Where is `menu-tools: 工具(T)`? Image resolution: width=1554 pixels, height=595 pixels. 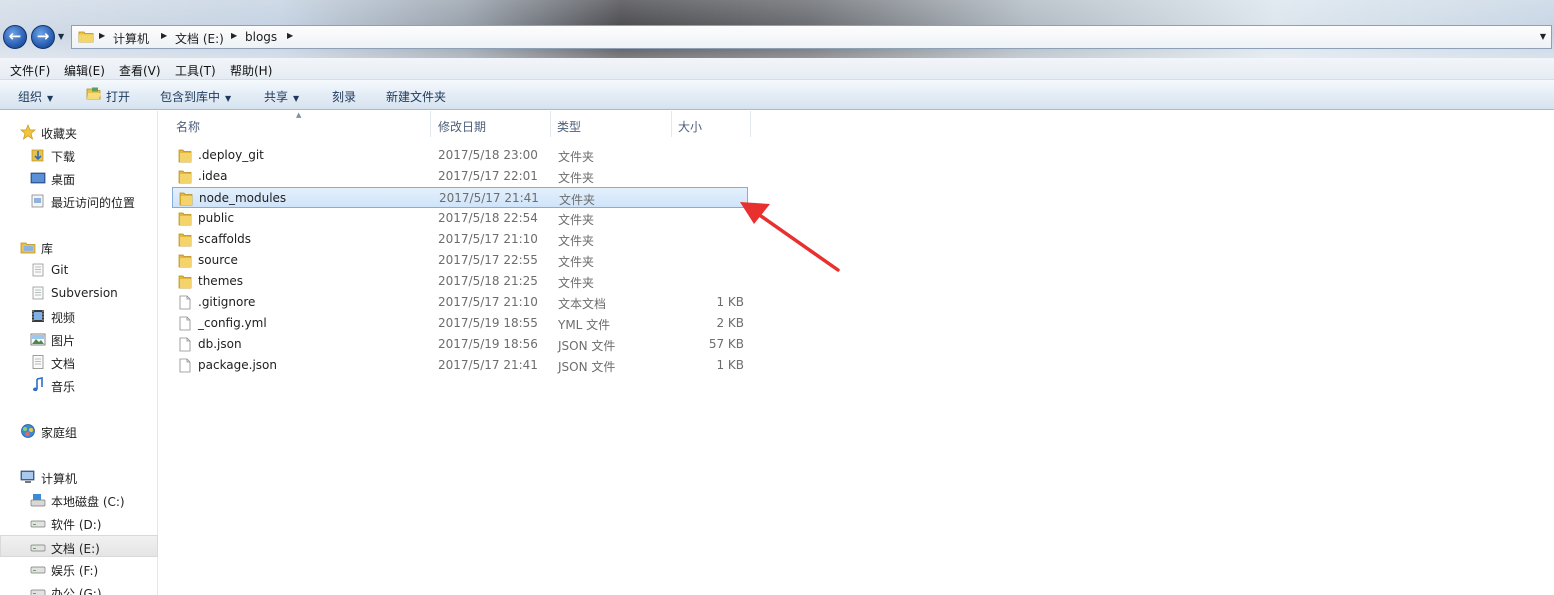 menu-tools: 工具(T) is located at coordinates (195, 70).